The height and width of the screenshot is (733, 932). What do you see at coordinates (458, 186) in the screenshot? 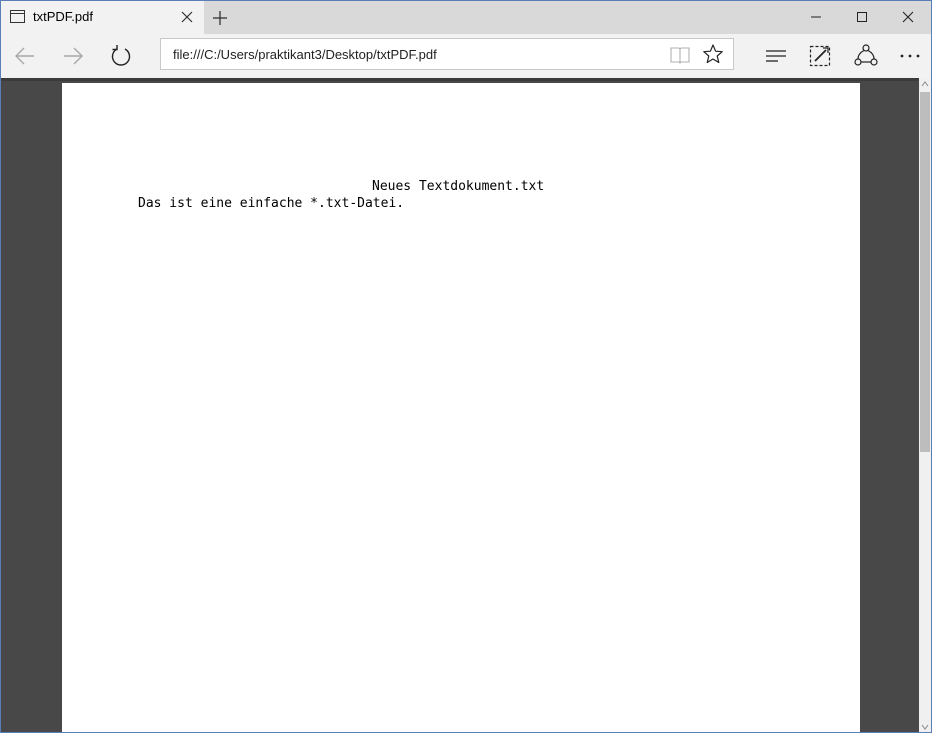
I see `document-heading: Neues Textdokument.txt` at bounding box center [458, 186].